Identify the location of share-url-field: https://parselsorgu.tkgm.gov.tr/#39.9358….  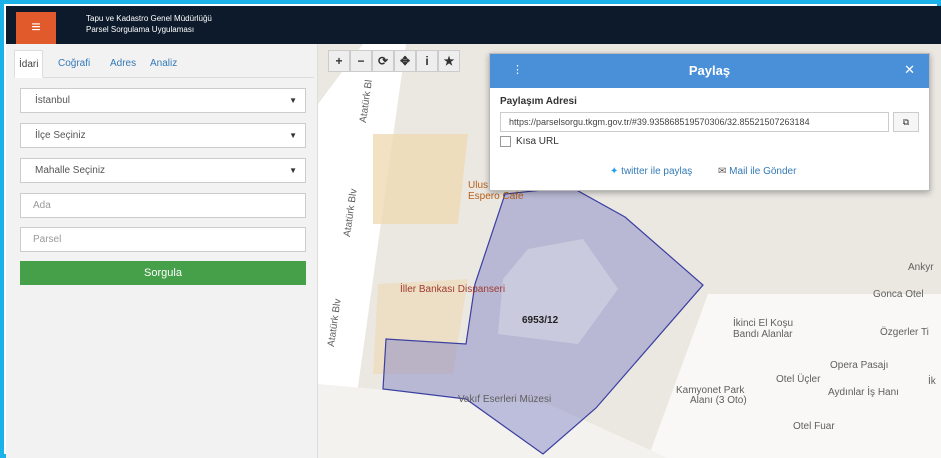
(694, 122).